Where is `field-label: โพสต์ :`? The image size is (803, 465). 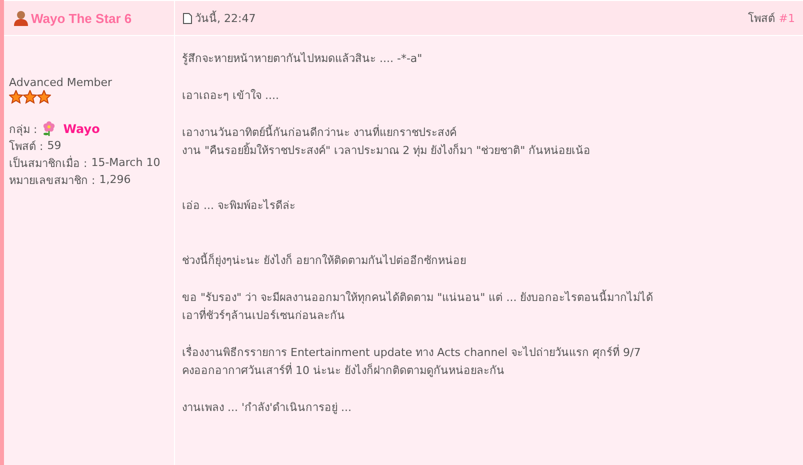 field-label: โพสต์ : is located at coordinates (26, 146).